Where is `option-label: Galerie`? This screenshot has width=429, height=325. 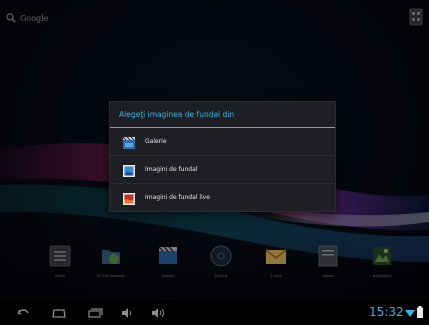 option-label: Galerie is located at coordinates (156, 141).